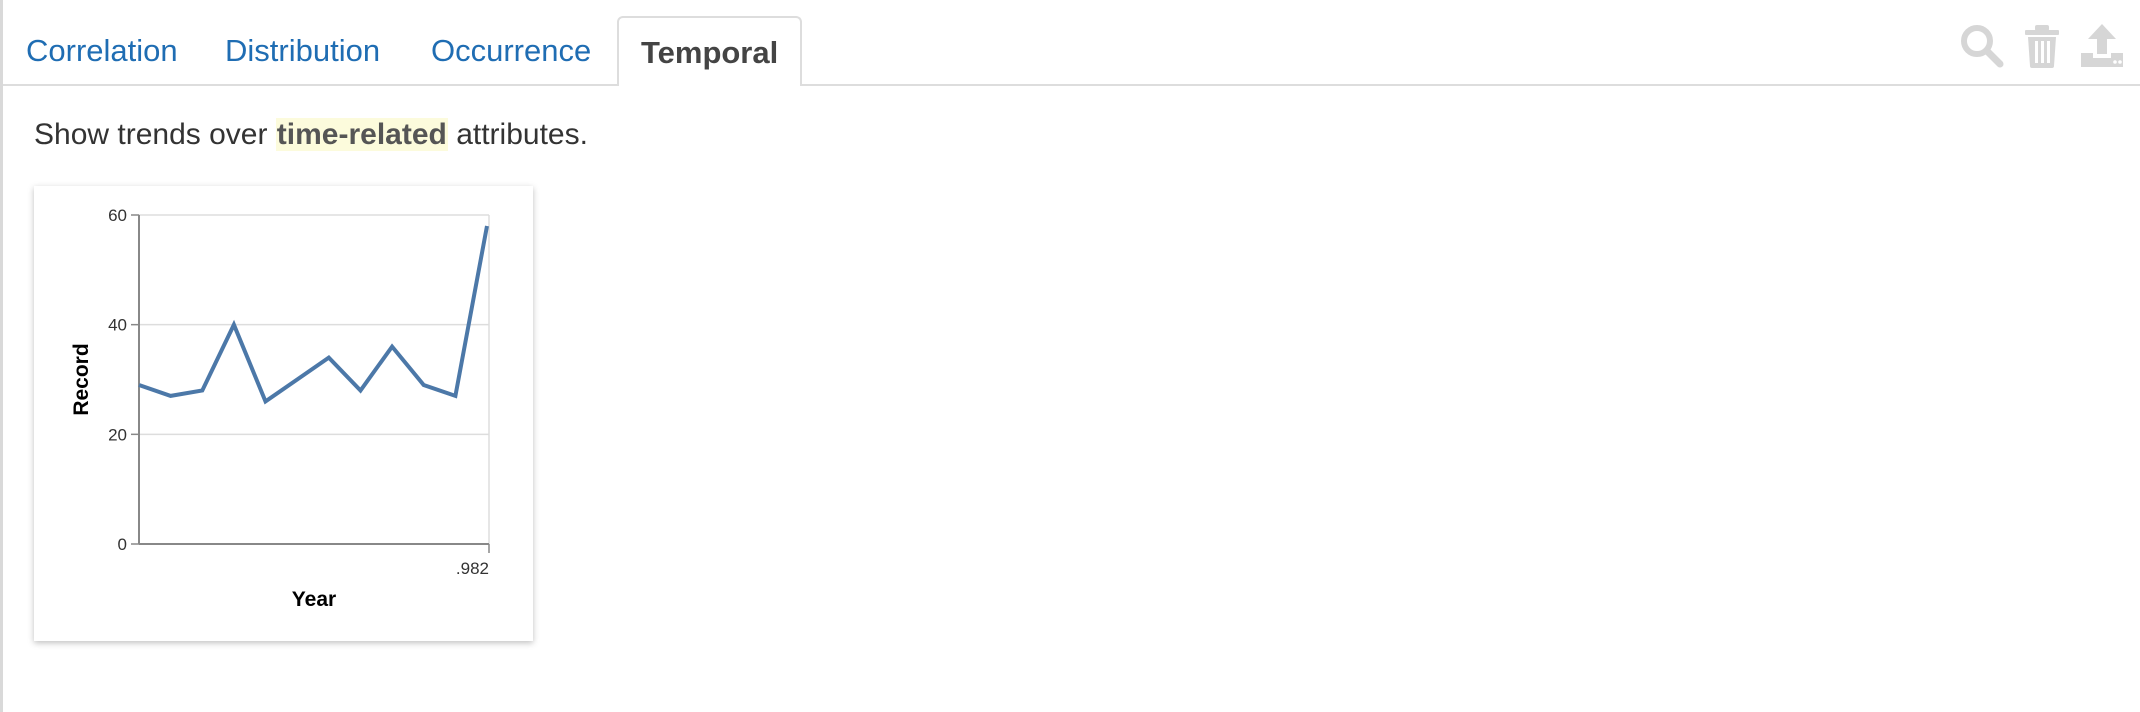 This screenshot has height=712, width=2140. Describe the element at coordinates (361, 134) in the screenshot. I see `description-highlight: time-related` at that location.